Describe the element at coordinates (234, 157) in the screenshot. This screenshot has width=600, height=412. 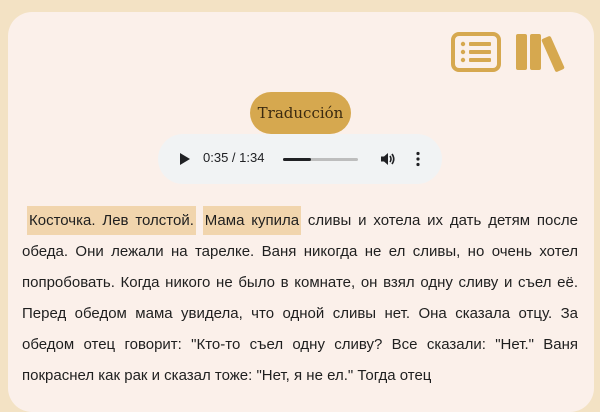
I see `audio-time: 0:35 / 1:34` at that location.